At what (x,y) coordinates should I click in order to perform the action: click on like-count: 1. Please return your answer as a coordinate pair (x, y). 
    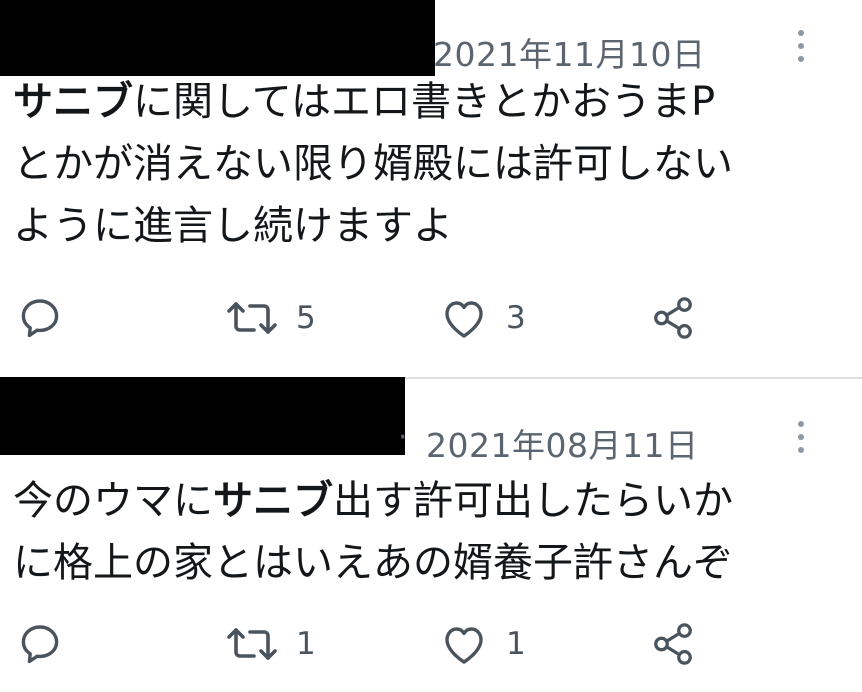
    Looking at the image, I should click on (516, 644).